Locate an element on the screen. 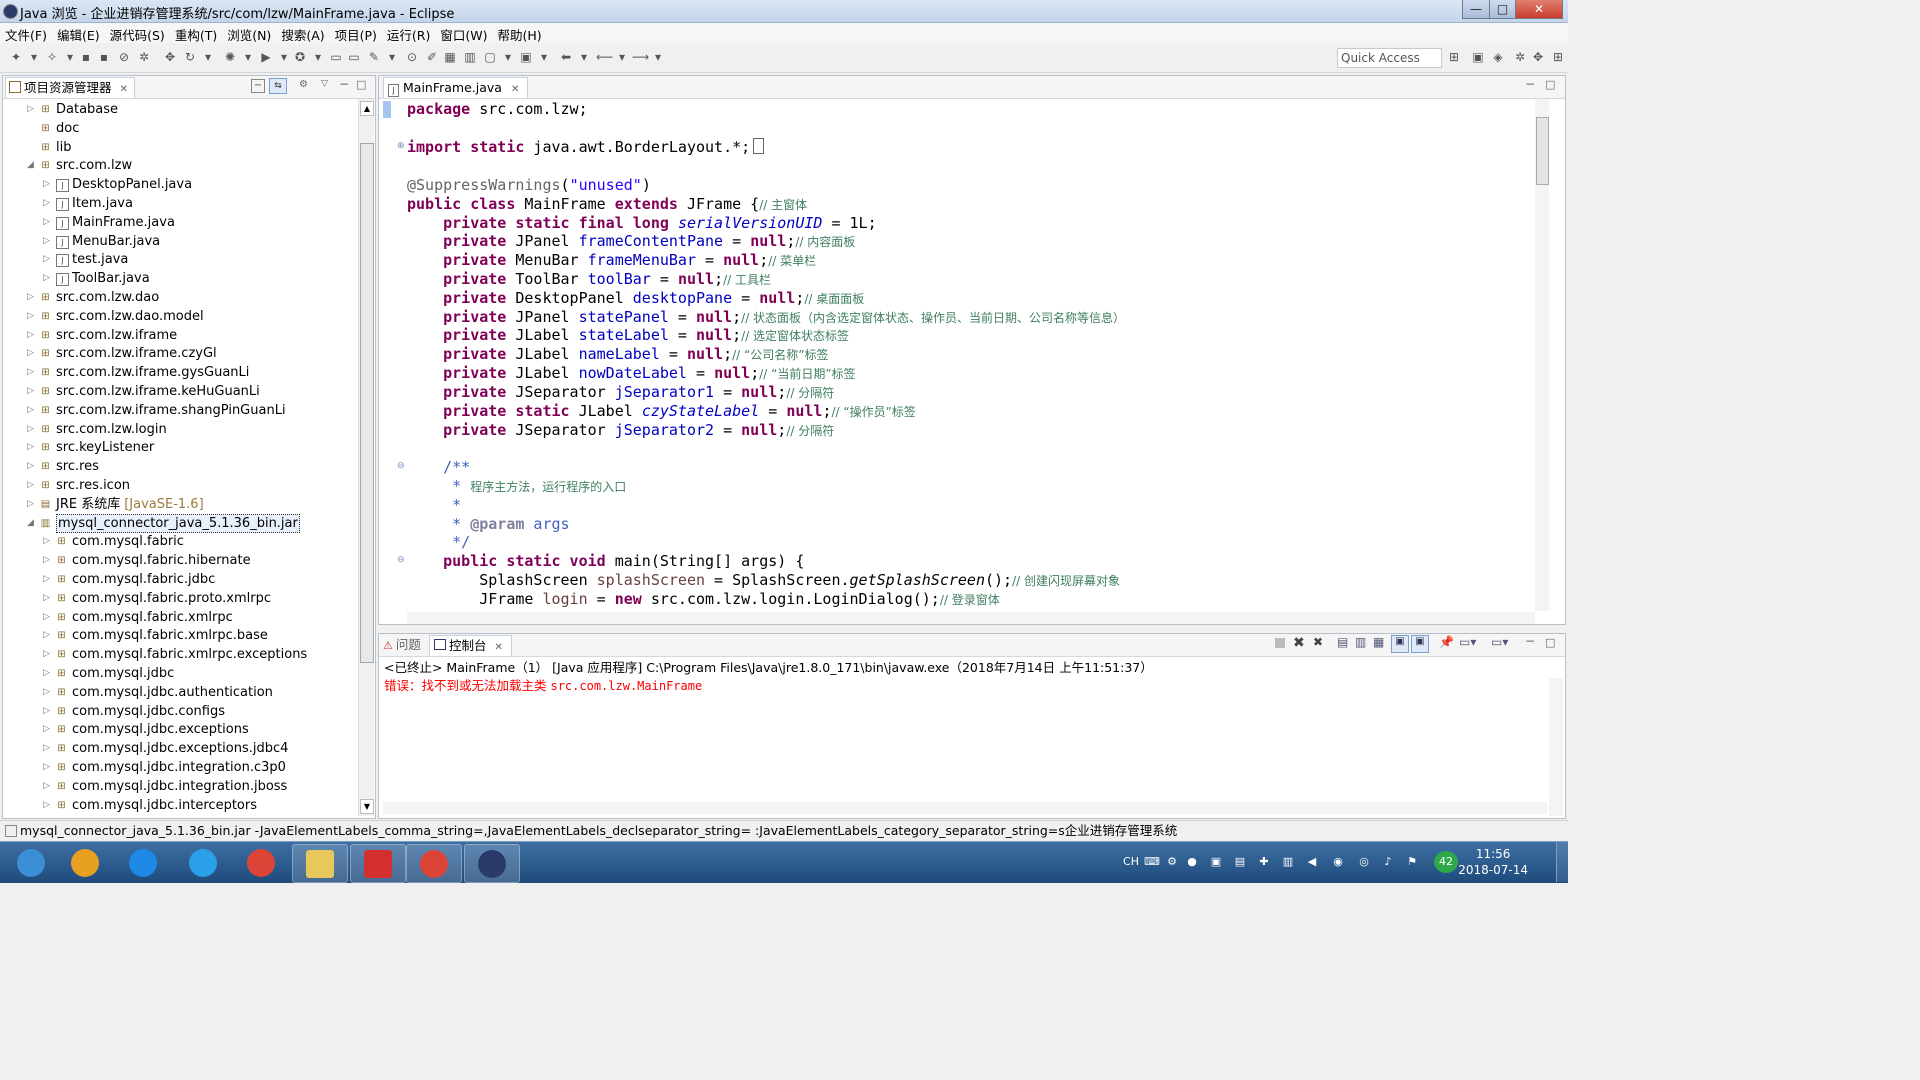 The height and width of the screenshot is (1080, 1920). tree-item: ▷ ⊞ src.com.lzw.login is located at coordinates (179, 429).